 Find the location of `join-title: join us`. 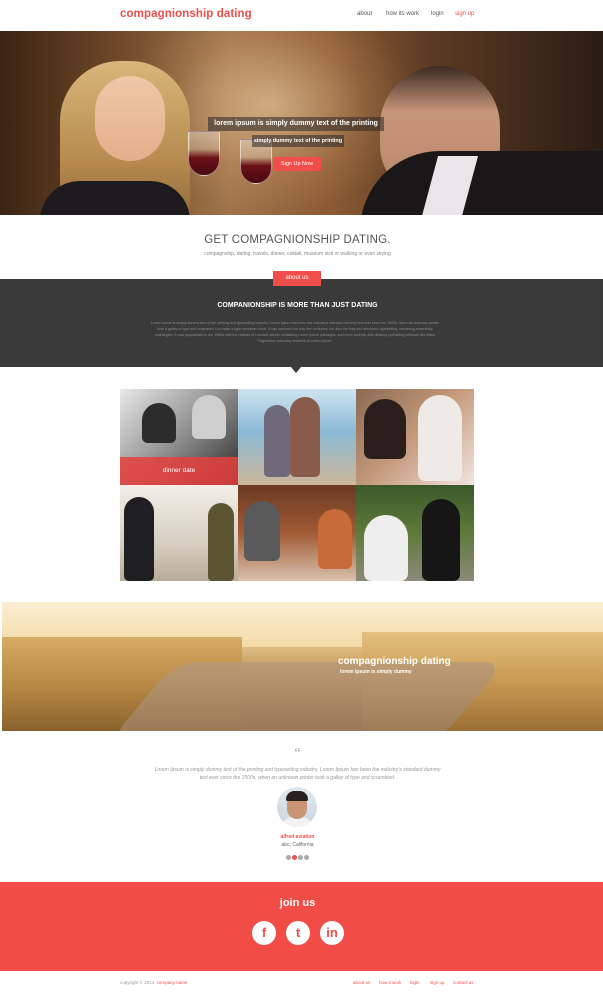

join-title: join us is located at coordinates (297, 903).